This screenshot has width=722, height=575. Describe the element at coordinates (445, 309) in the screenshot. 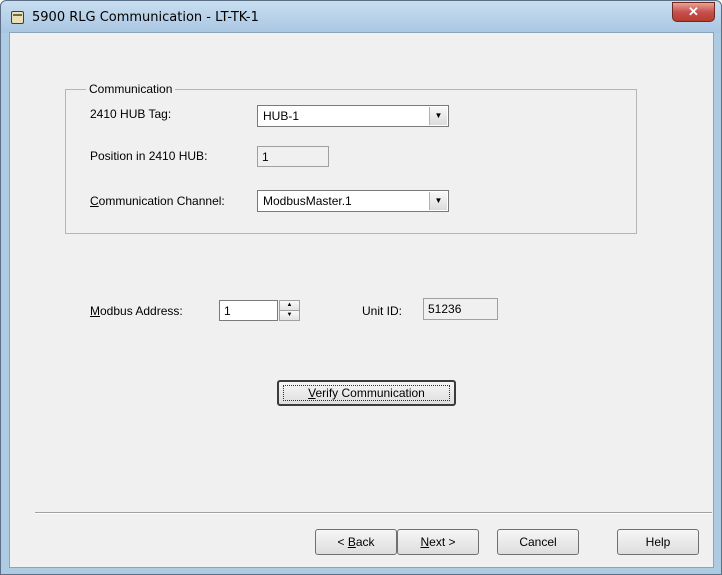

I see `unit-id-value: 51236` at that location.